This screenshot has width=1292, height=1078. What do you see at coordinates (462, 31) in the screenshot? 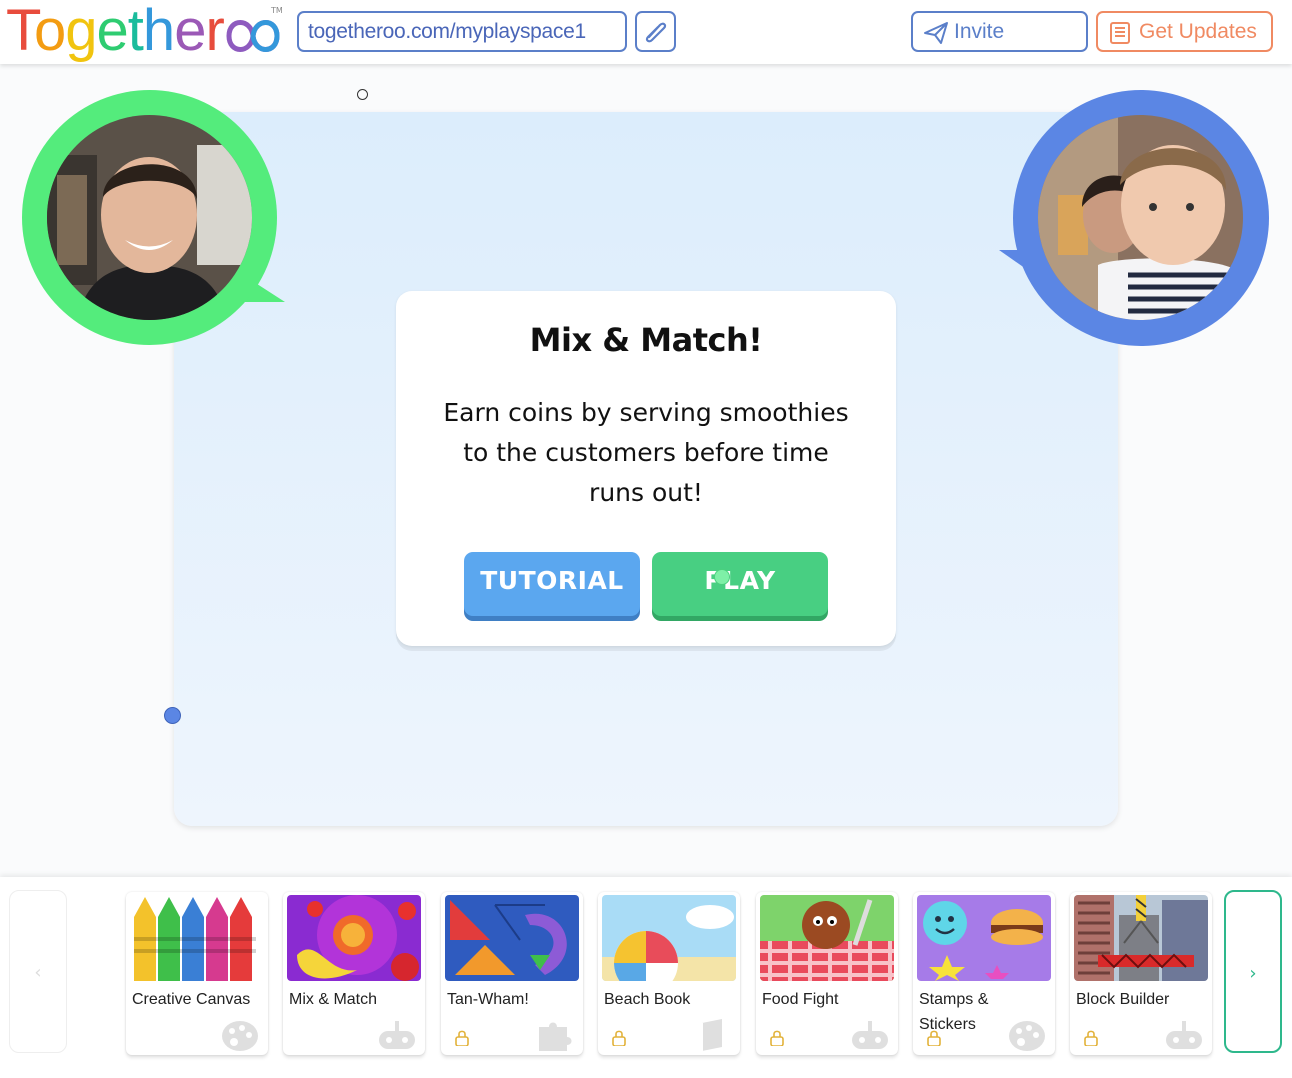
I see `playspace-url-field: togetheroo.com/myplayspace1` at bounding box center [462, 31].